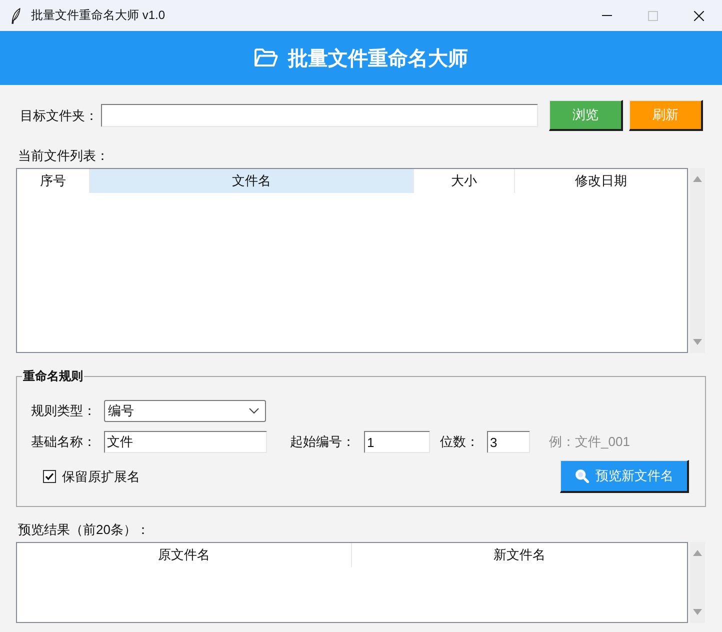 The width and height of the screenshot is (722, 632). What do you see at coordinates (16, 16) in the screenshot?
I see `feather-icon` at bounding box center [16, 16].